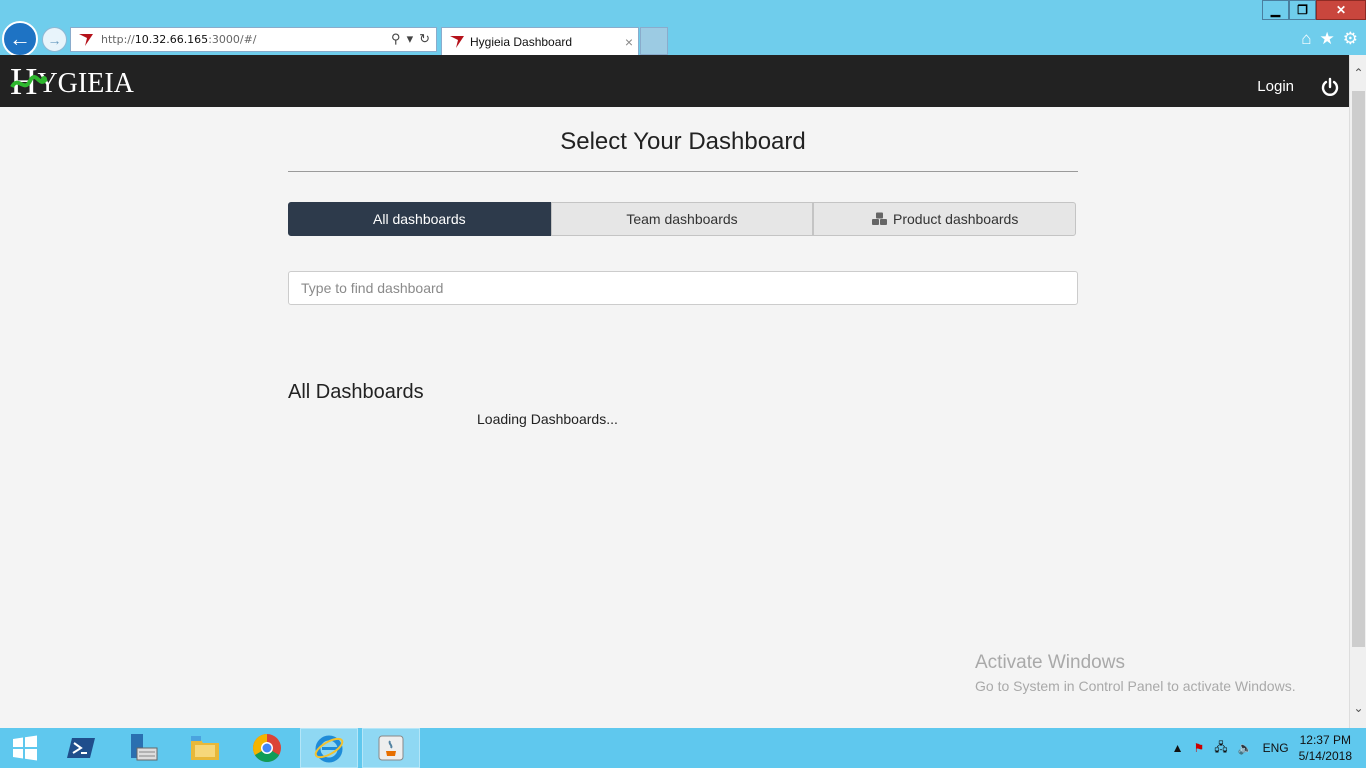  I want to click on logo-text: YGIEIA, so click(85, 83).